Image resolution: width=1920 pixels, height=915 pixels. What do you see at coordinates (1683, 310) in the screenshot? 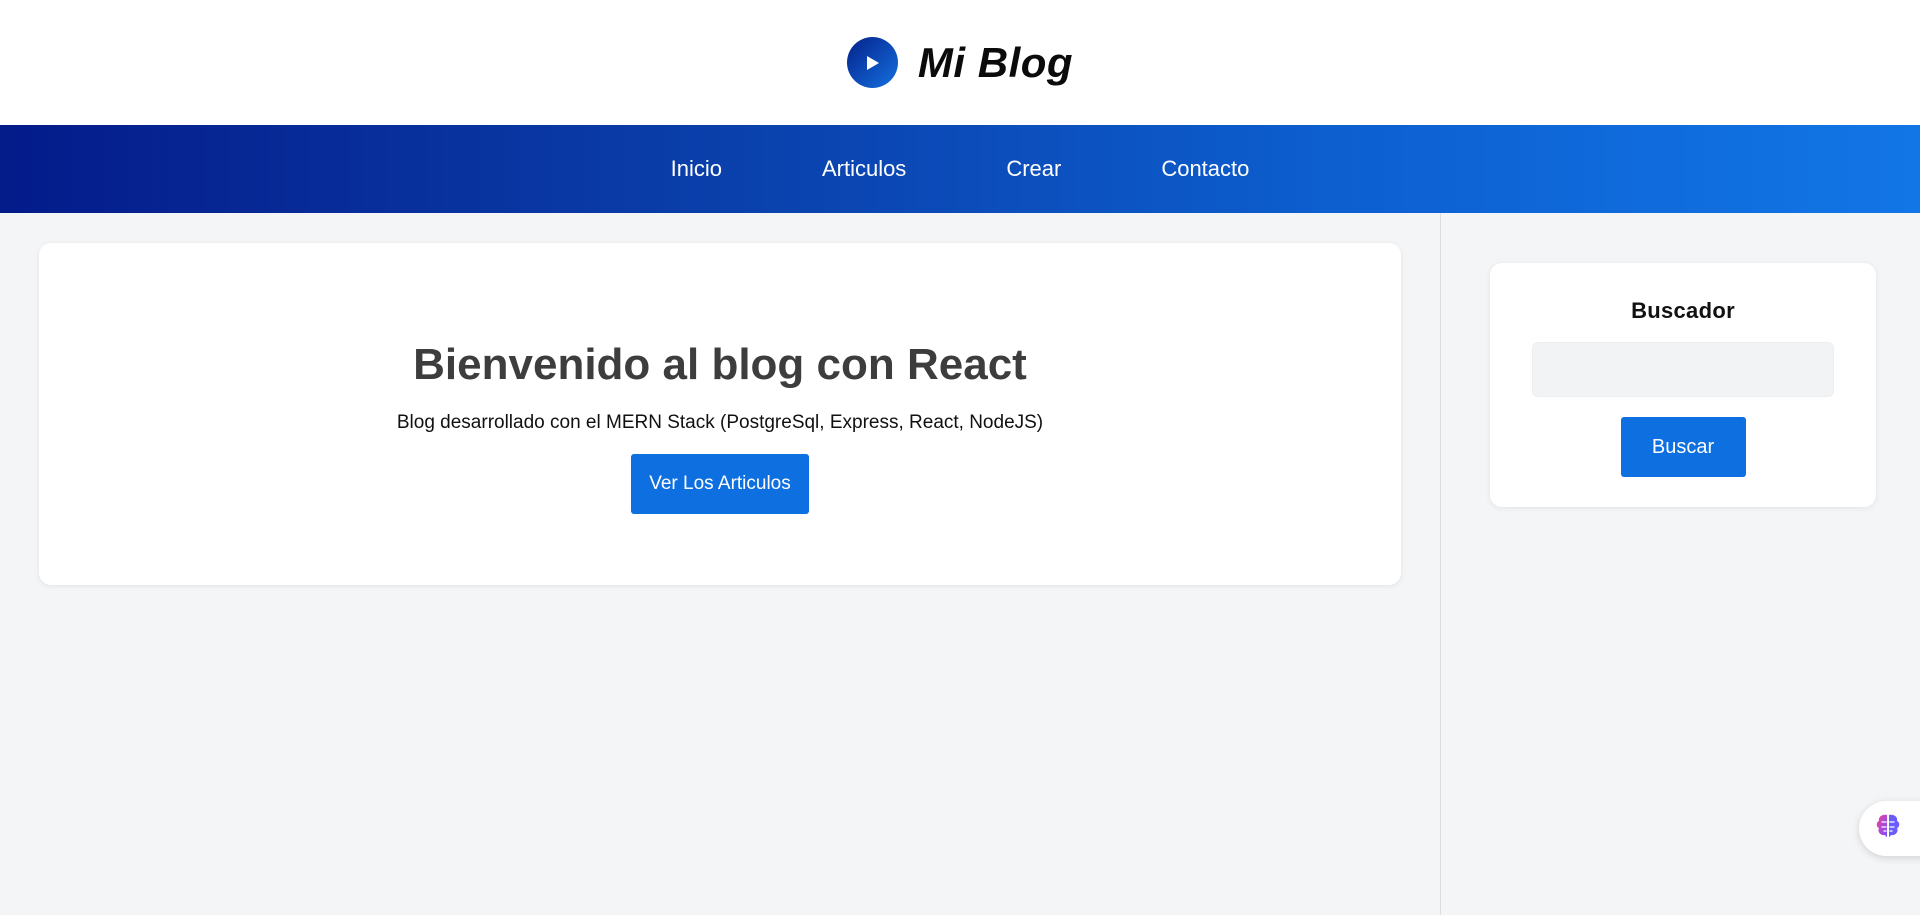
I see `search-title: Buscador` at bounding box center [1683, 310].